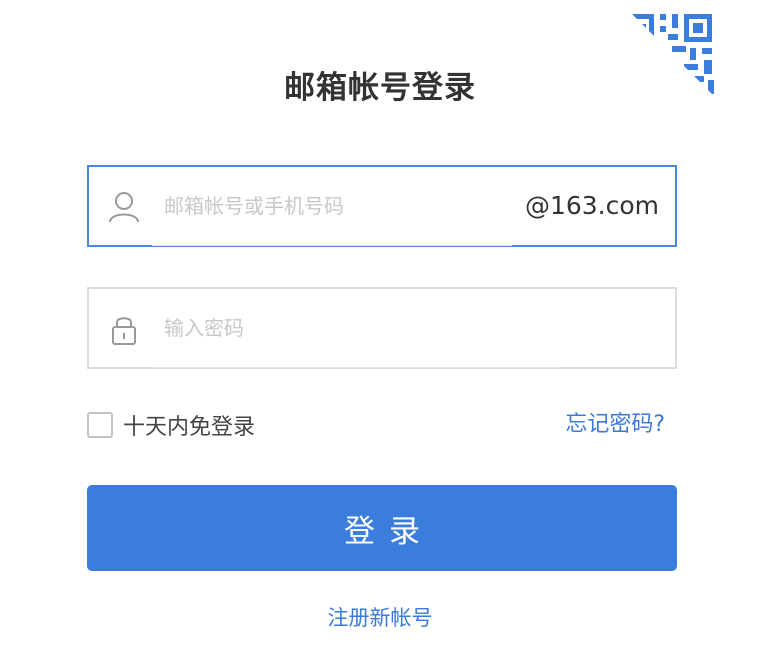 The height and width of the screenshot is (650, 760). Describe the element at coordinates (591, 205) in the screenshot. I see `email-domain-suffix: @163.com` at that location.